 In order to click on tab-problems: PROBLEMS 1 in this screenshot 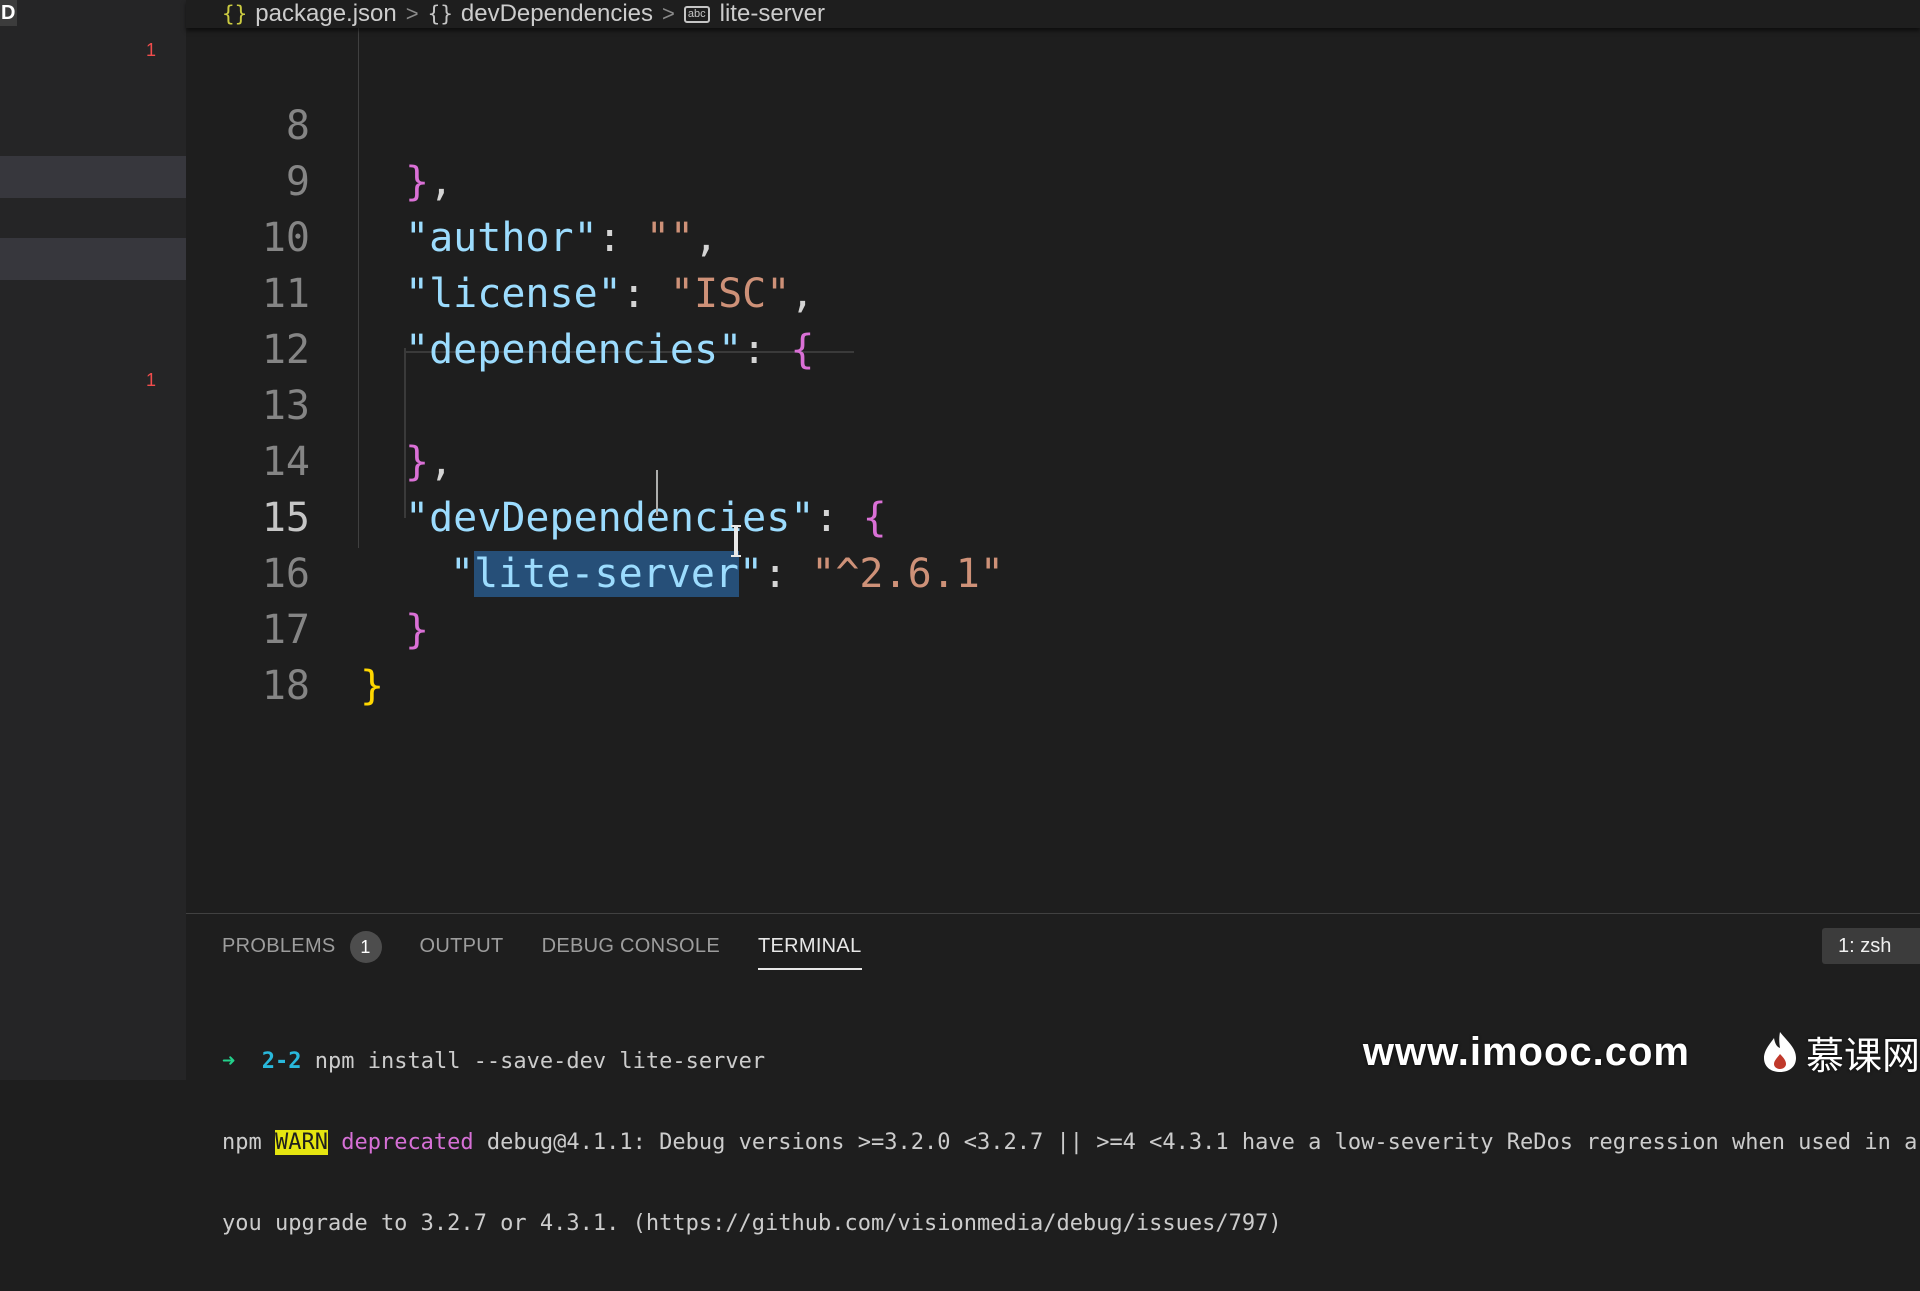, I will do `click(302, 946)`.